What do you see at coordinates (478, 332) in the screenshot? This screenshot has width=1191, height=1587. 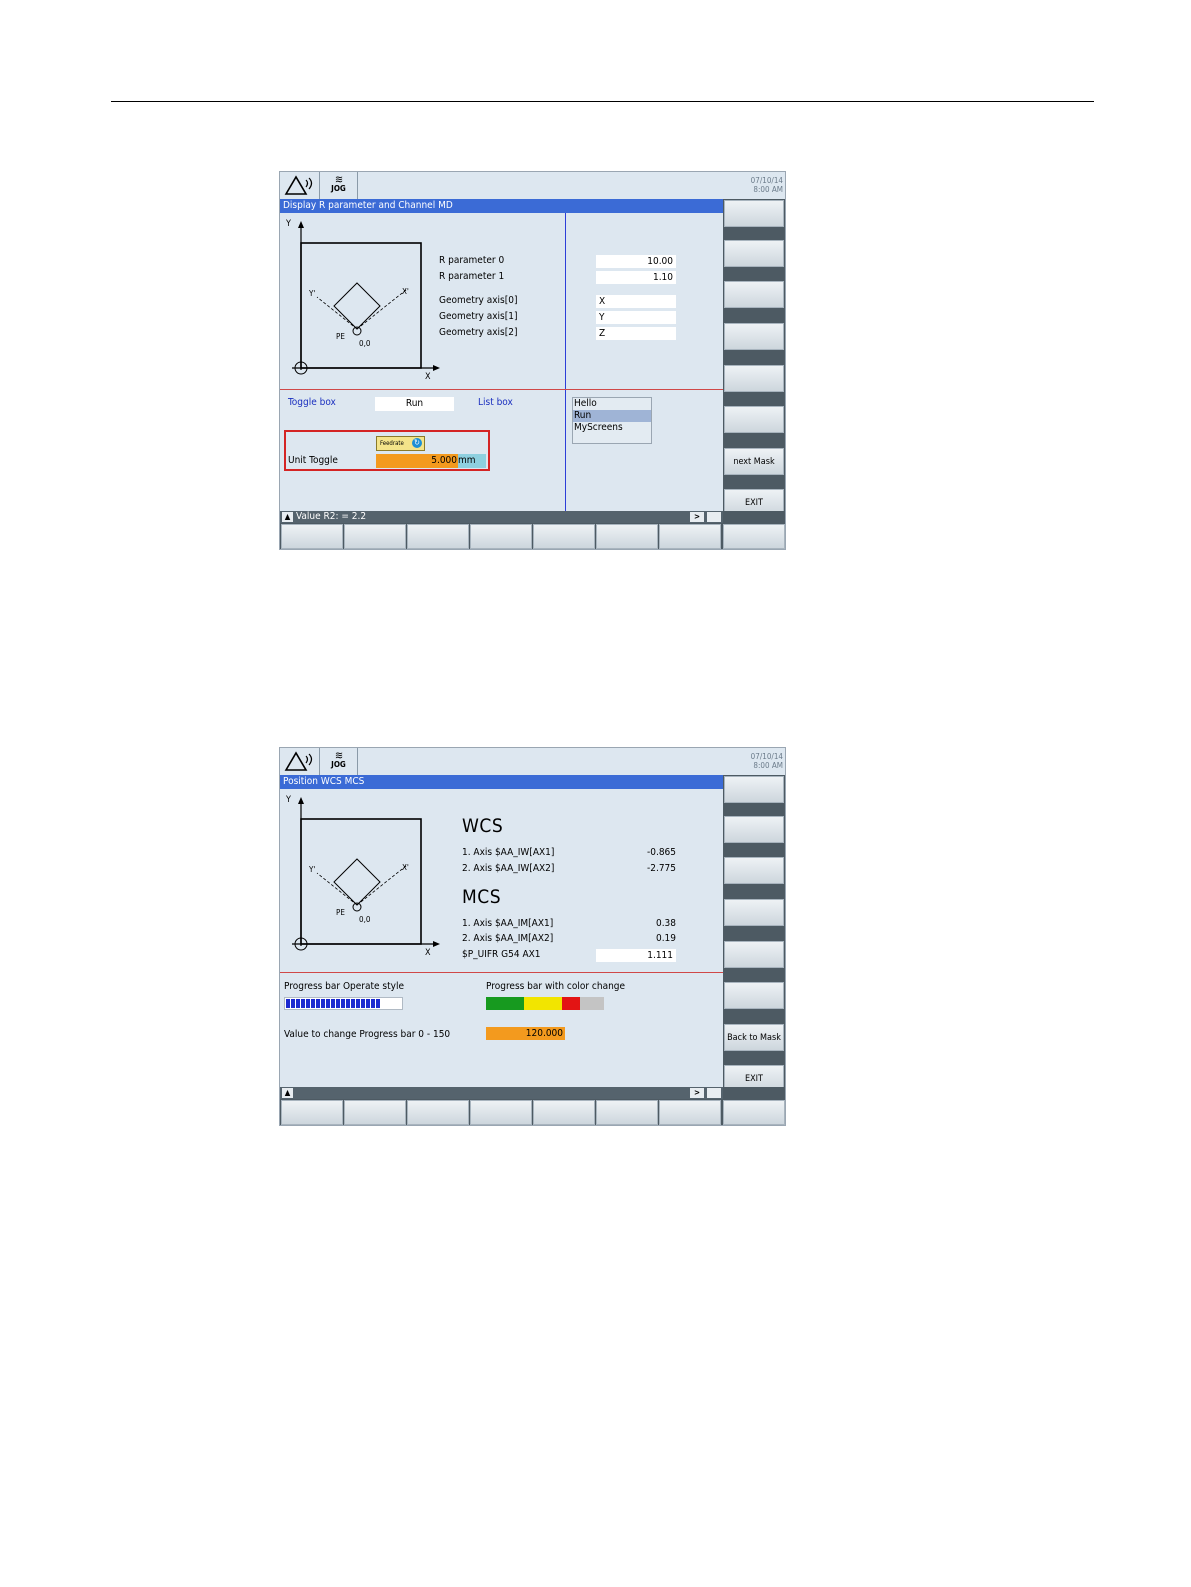 I see `geometry-axis-2-label: Geometry axis[2]` at bounding box center [478, 332].